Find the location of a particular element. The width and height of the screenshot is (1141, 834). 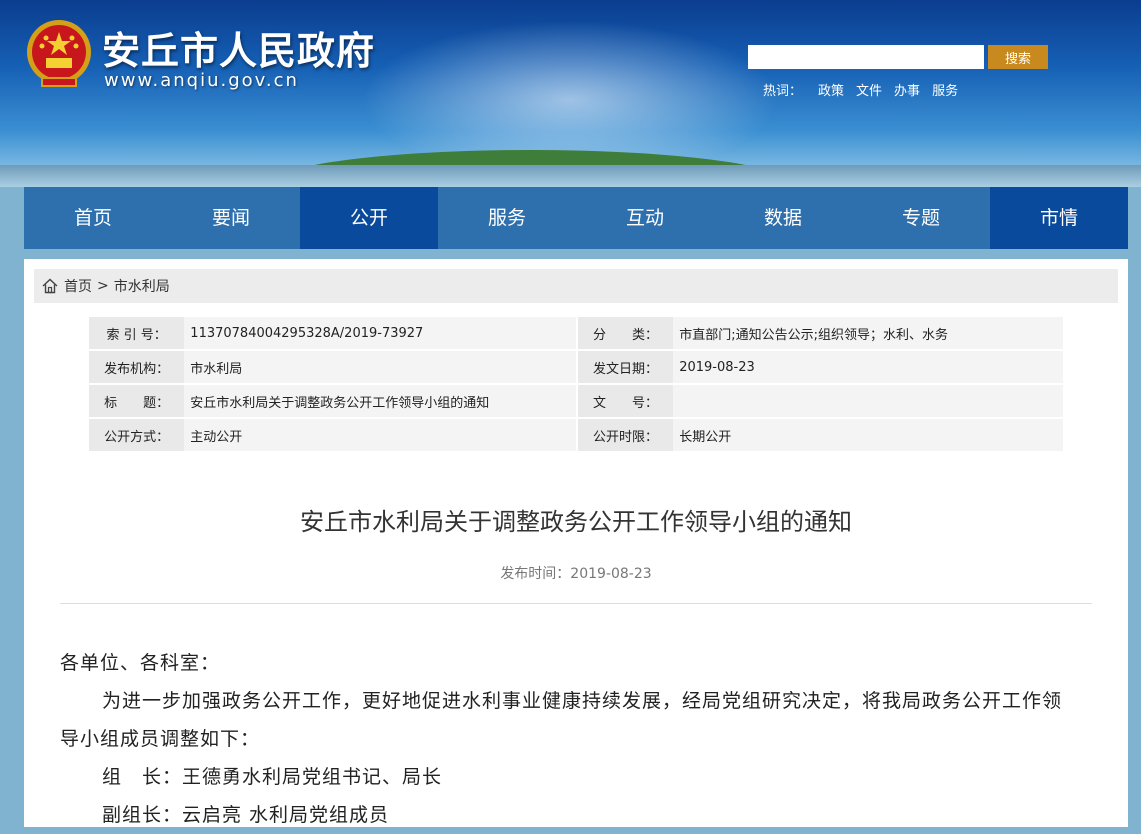

nav-data: 数据 is located at coordinates (783, 218).